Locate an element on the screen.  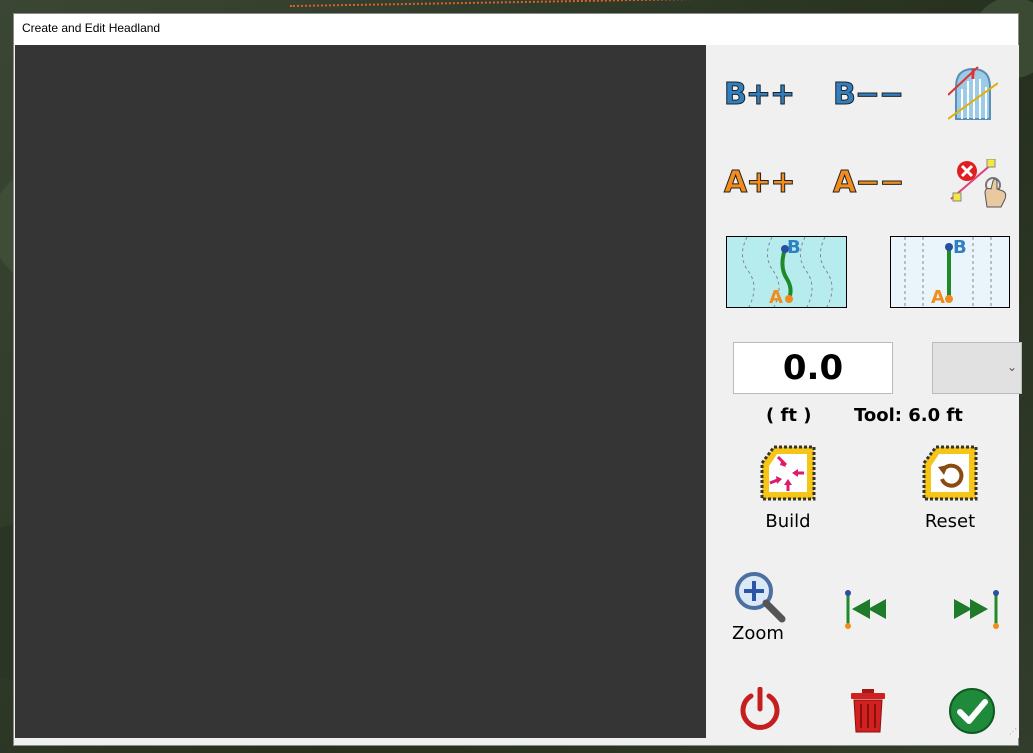
window-title: Create and Edit Headland is located at coordinates (91, 28).